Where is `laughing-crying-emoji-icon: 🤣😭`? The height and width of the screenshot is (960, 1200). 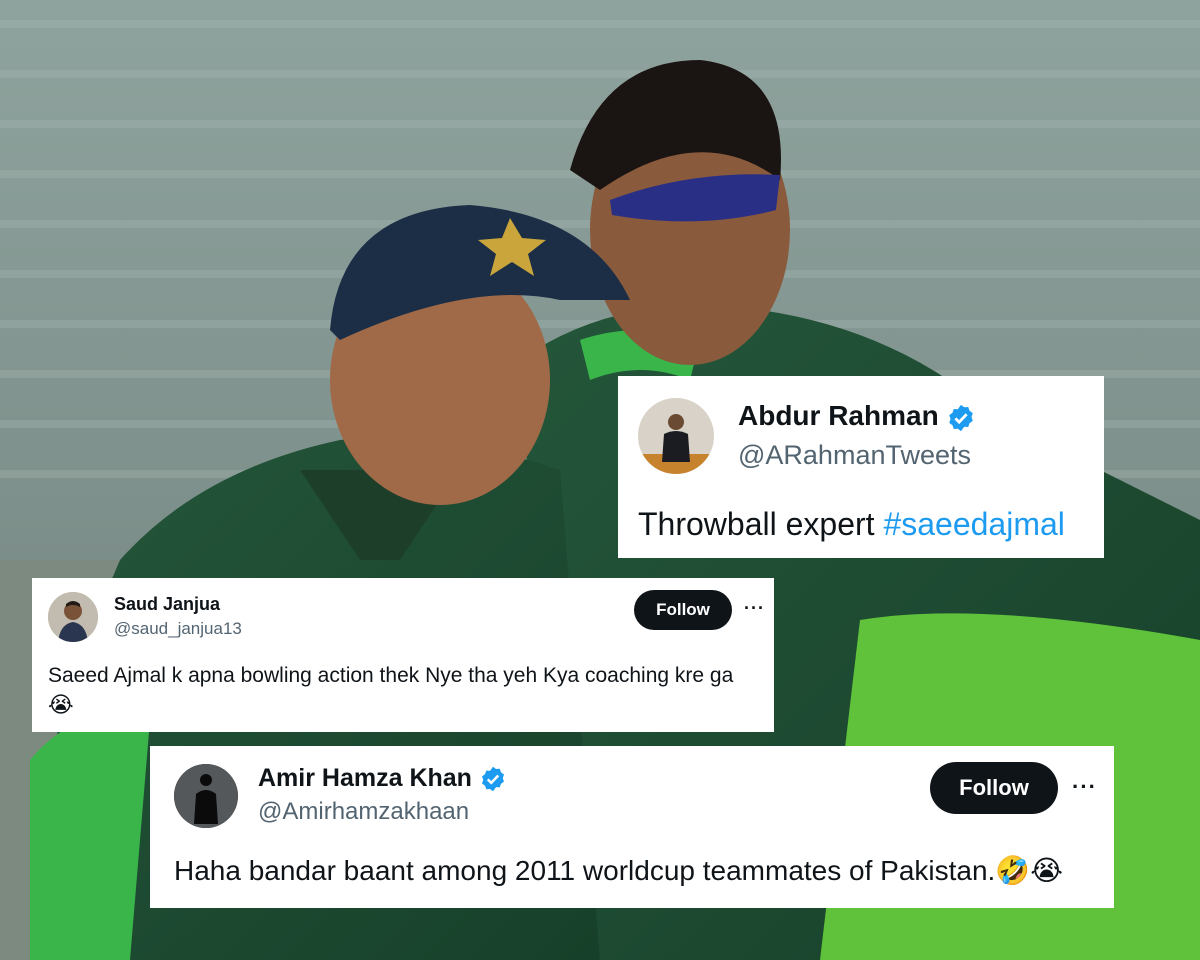
laughing-crying-emoji-icon: 🤣😭 is located at coordinates (1029, 870).